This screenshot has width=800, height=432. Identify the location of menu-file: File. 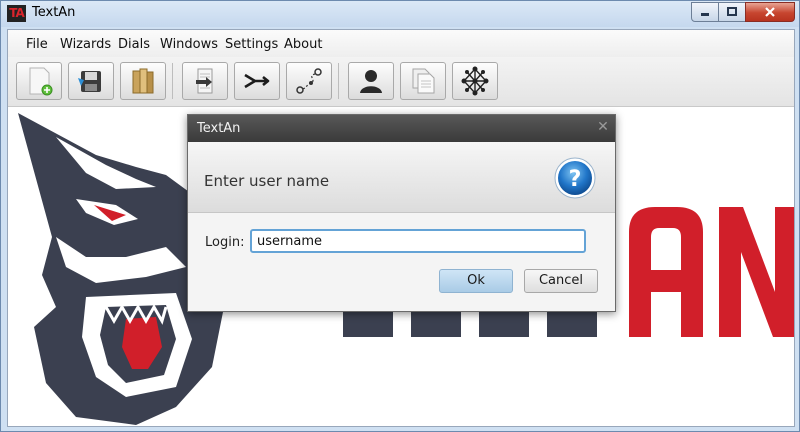
(37, 44).